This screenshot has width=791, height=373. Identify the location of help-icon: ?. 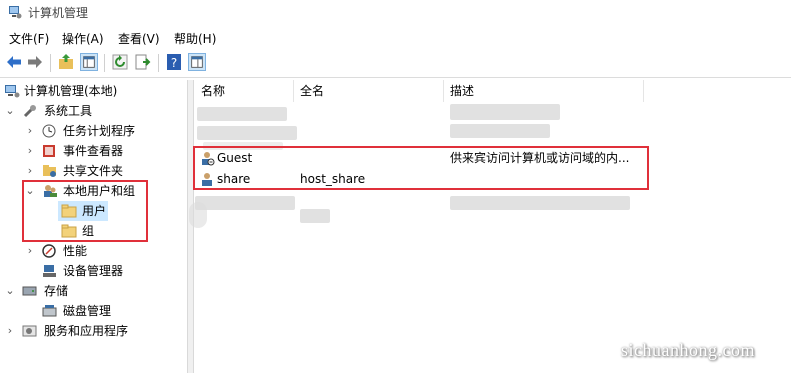
(174, 62).